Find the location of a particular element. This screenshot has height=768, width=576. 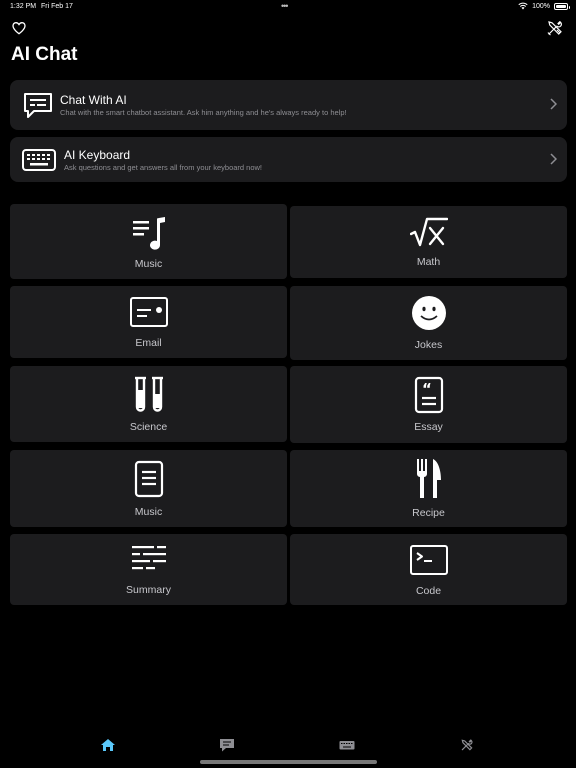

category-summary-button: Summary is located at coordinates (148, 569).